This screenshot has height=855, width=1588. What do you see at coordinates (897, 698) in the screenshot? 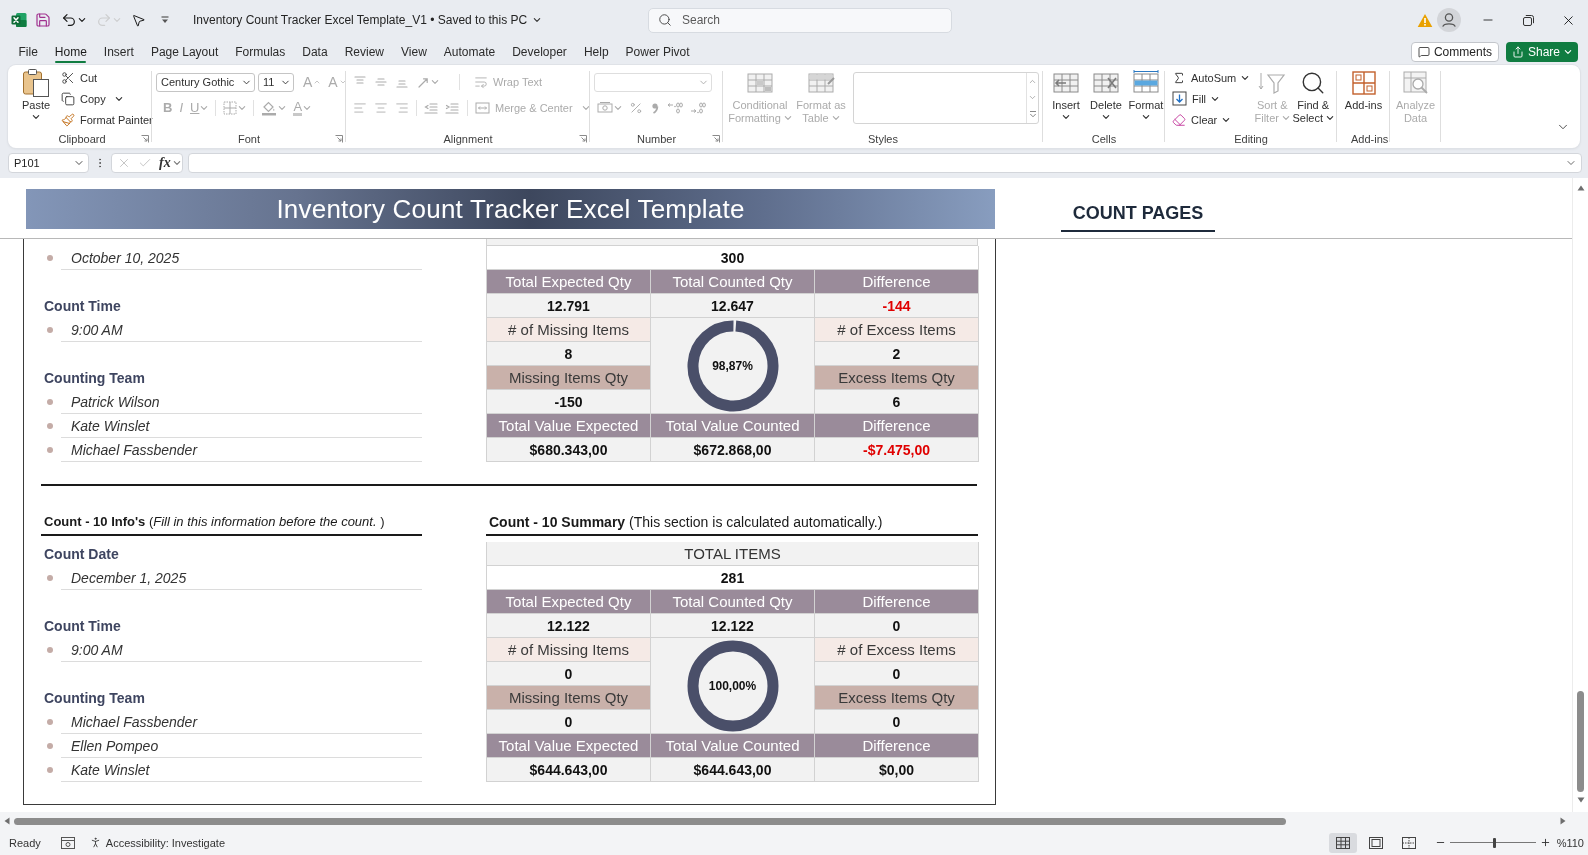
I see `metric-label: Excess Items Qty` at bounding box center [897, 698].